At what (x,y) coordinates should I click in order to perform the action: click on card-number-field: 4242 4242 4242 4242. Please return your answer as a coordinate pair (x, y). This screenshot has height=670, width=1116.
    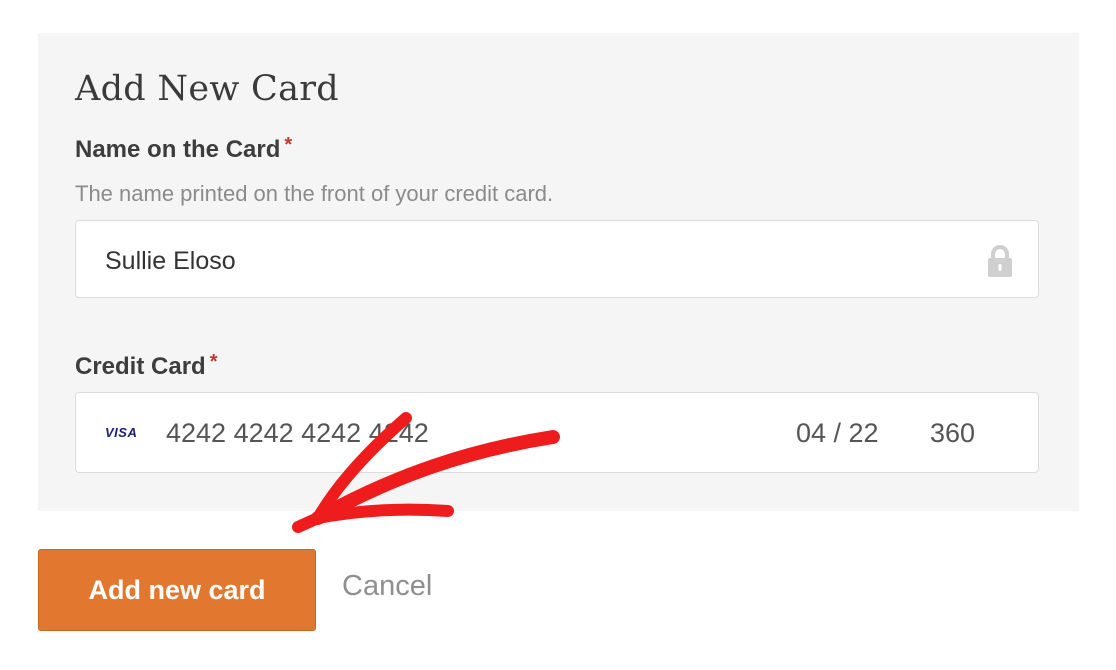
    Looking at the image, I should click on (297, 433).